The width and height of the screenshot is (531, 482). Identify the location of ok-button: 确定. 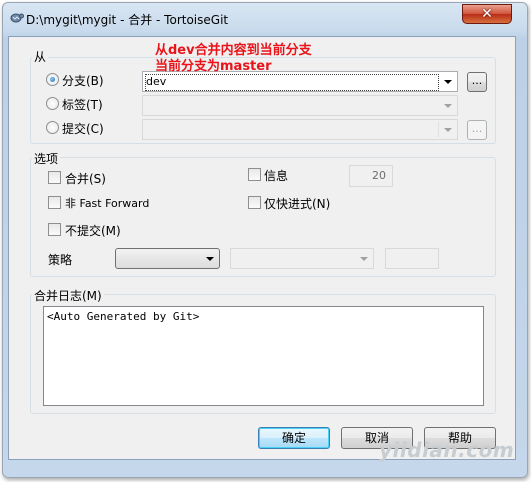
(294, 438).